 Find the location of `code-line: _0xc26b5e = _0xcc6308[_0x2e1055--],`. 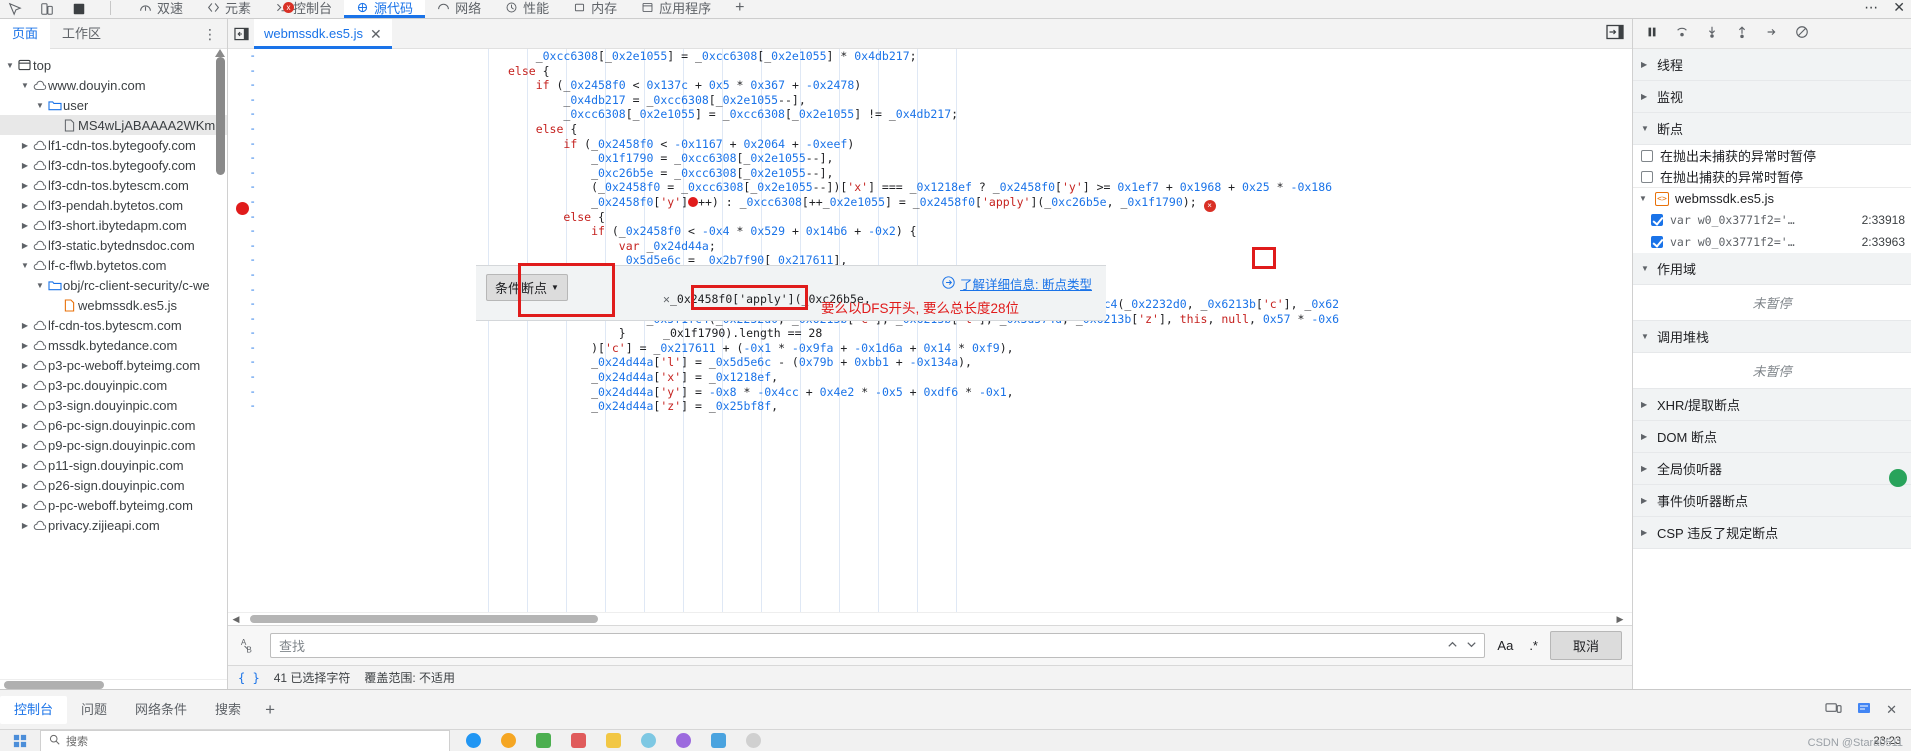

code-line: _0xc26b5e = _0xcc6308[_0x2e1055--], is located at coordinates (949, 173).